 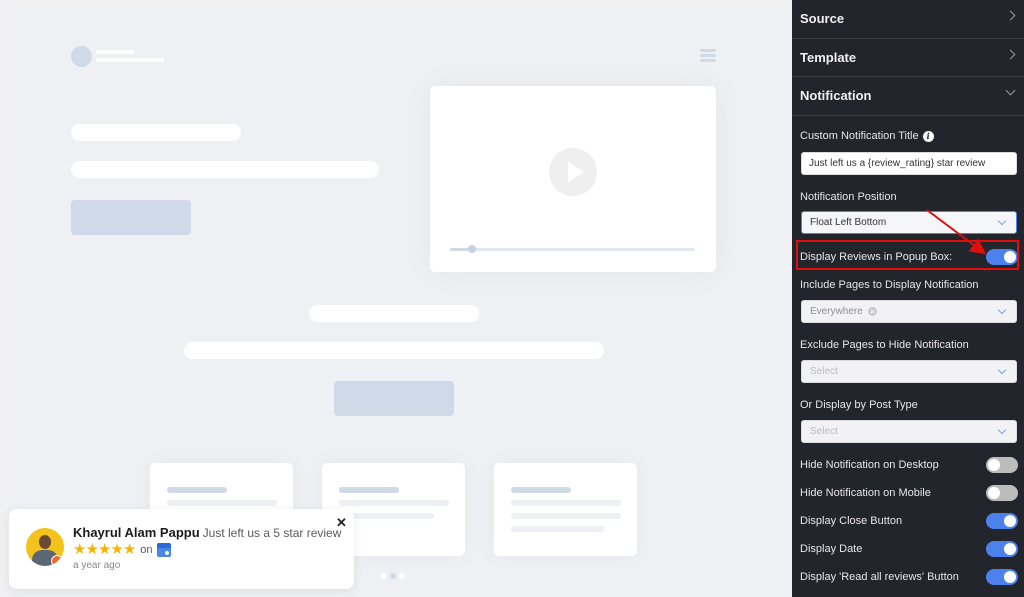 I want to click on section-notification-label: Notification, so click(x=836, y=96).